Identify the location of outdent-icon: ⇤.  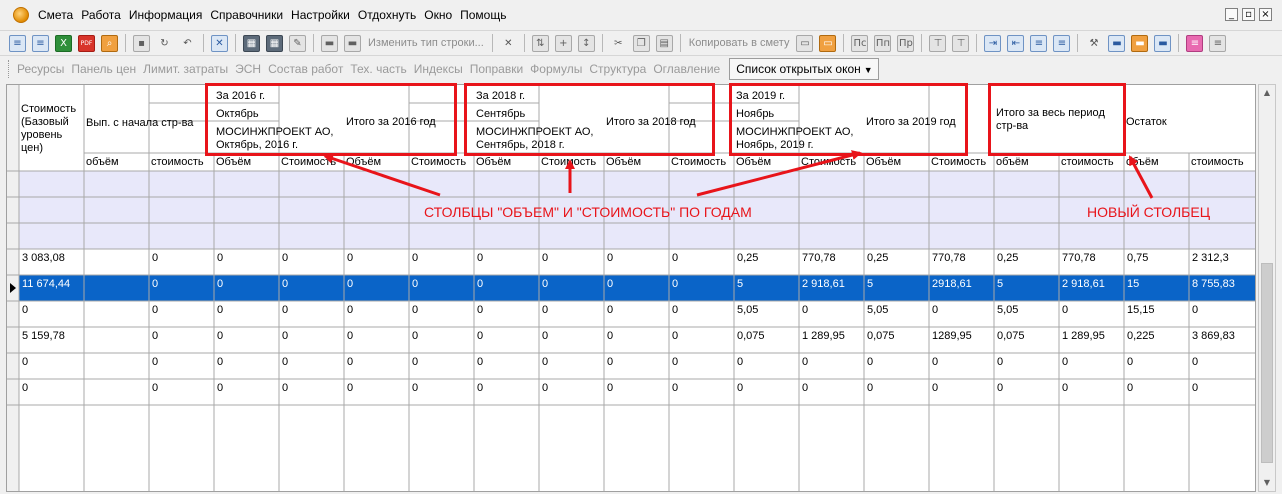
(1016, 43).